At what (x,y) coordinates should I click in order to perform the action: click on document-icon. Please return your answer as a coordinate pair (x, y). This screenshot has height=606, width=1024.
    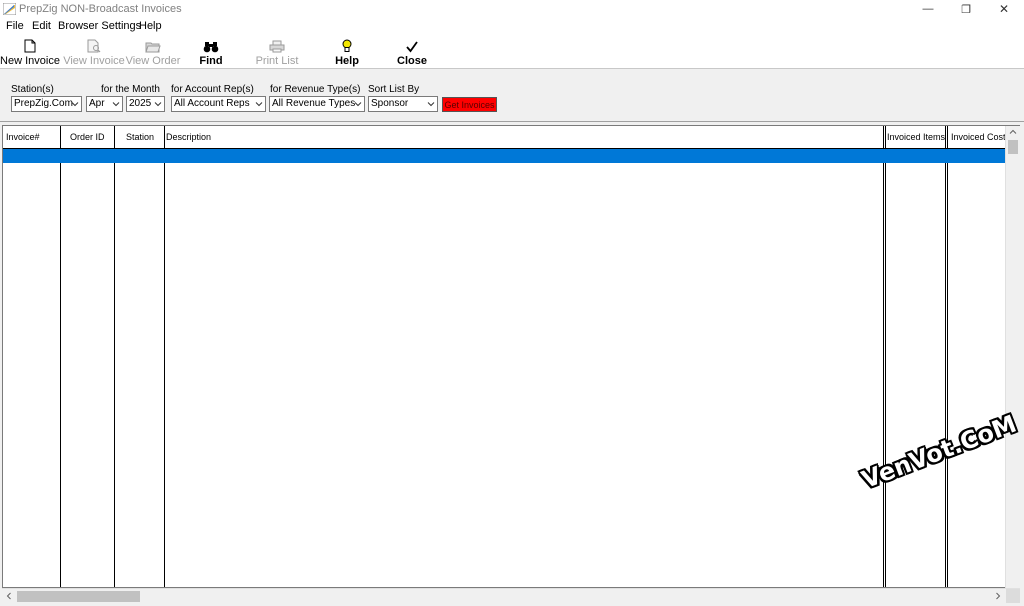
    Looking at the image, I should click on (30, 45).